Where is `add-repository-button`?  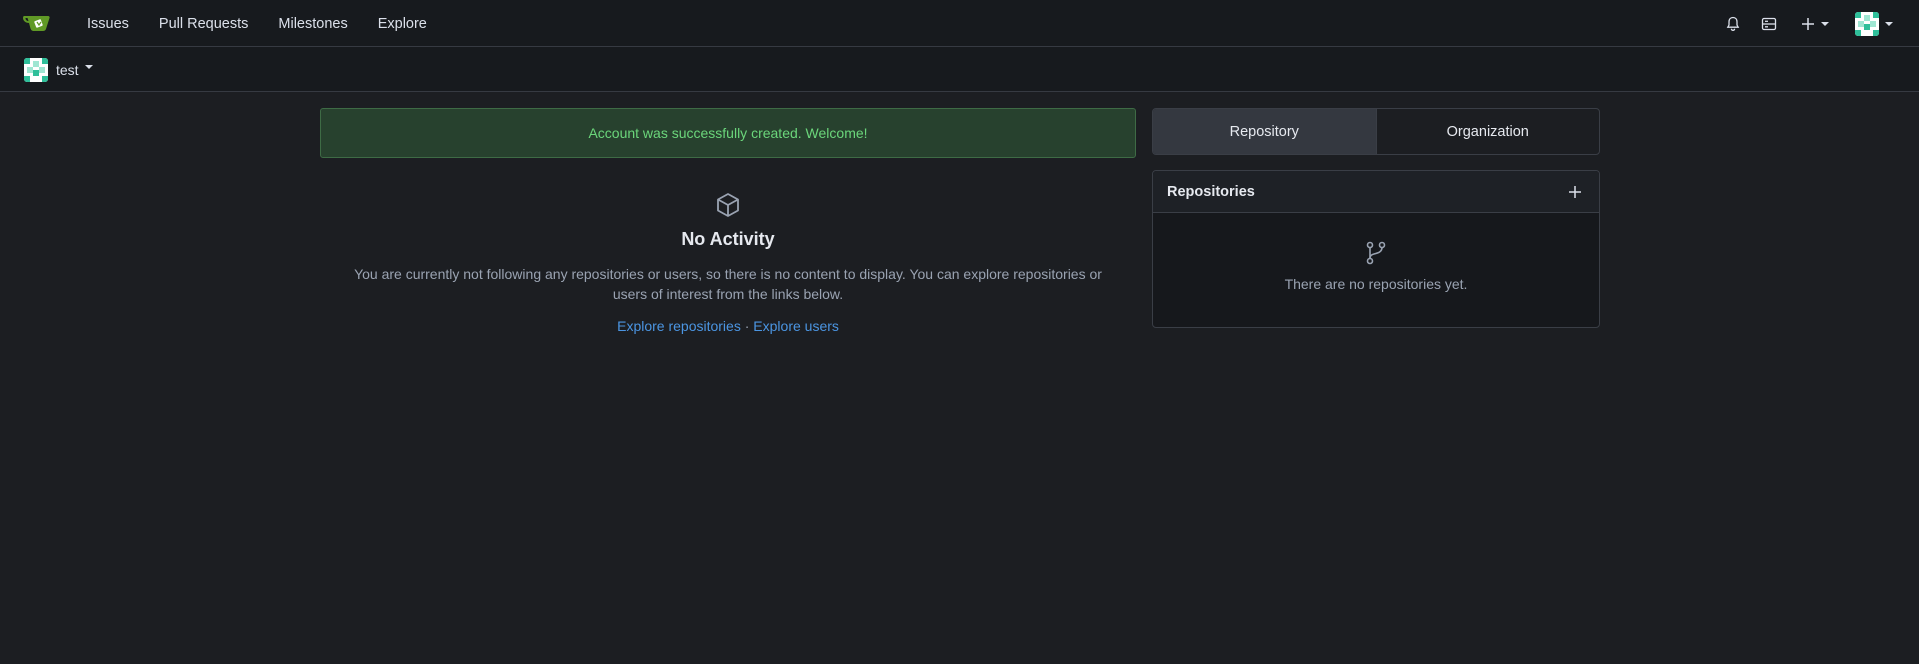
add-repository-button is located at coordinates (1575, 192).